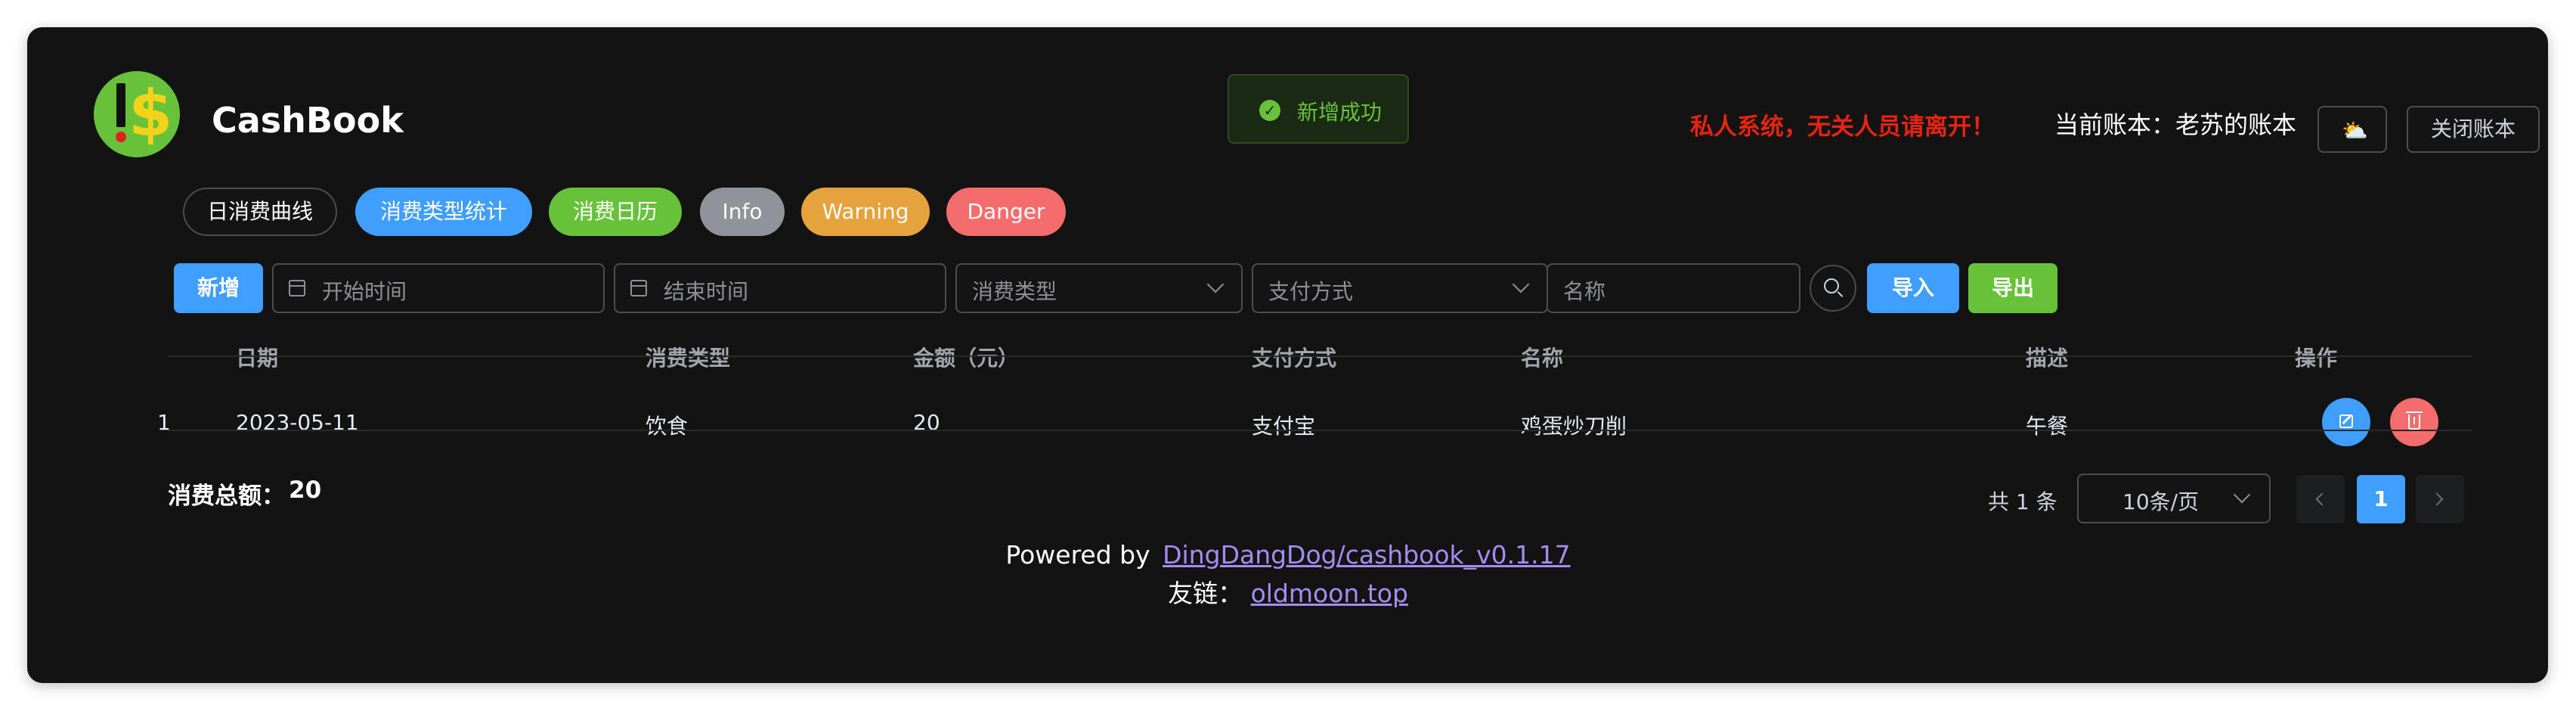 This screenshot has width=2576, height=711. What do you see at coordinates (1294, 358) in the screenshot?
I see `col-payment: 支付方式` at bounding box center [1294, 358].